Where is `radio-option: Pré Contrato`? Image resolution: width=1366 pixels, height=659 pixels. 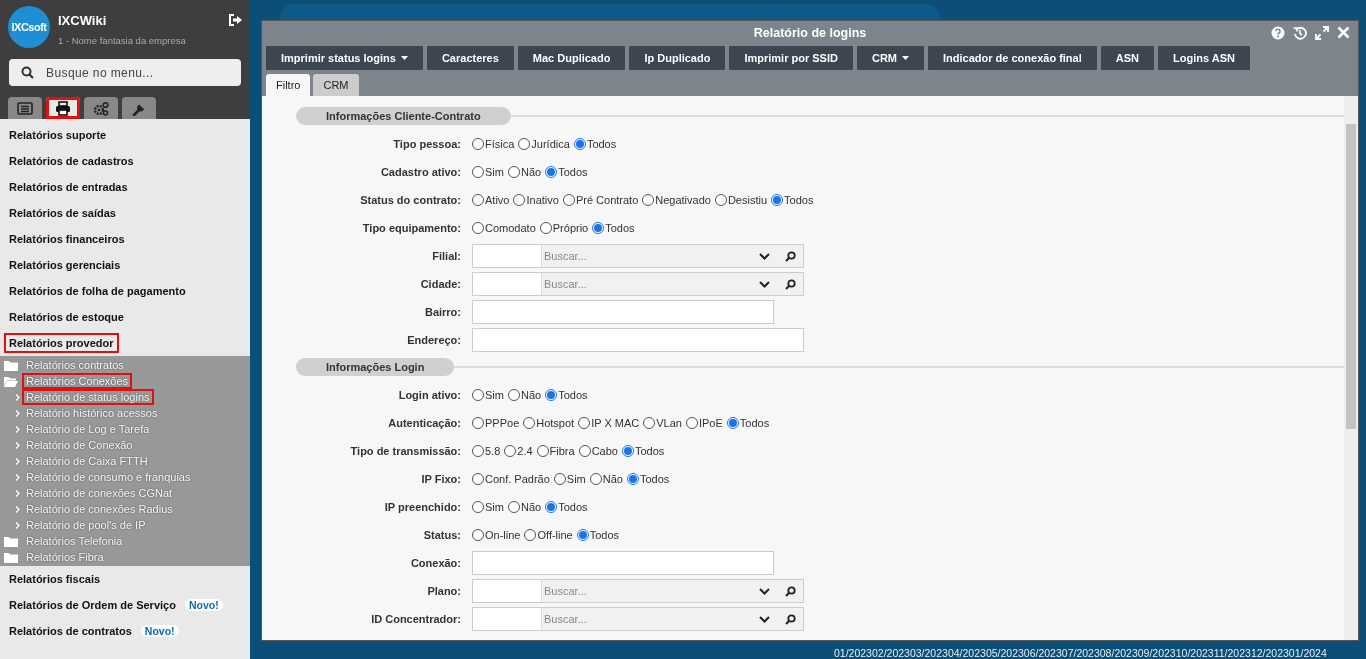
radio-option: Pré Contrato is located at coordinates (600, 200).